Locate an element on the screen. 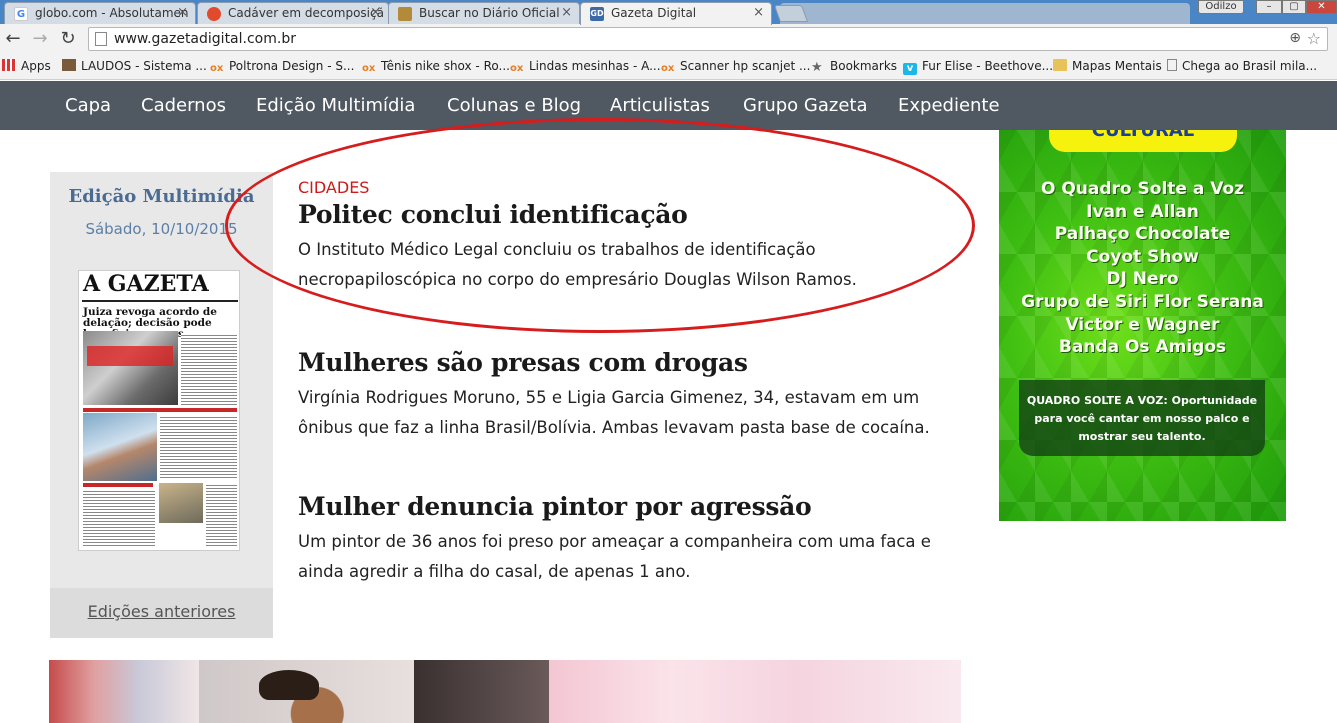 This screenshot has height=723, width=1337. tab-title: Buscar no Diário Oficial is located at coordinates (489, 13).